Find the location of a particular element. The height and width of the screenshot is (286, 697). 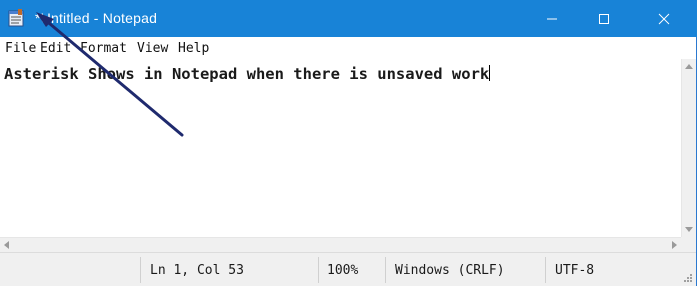

minimize-button is located at coordinates (552, 18).